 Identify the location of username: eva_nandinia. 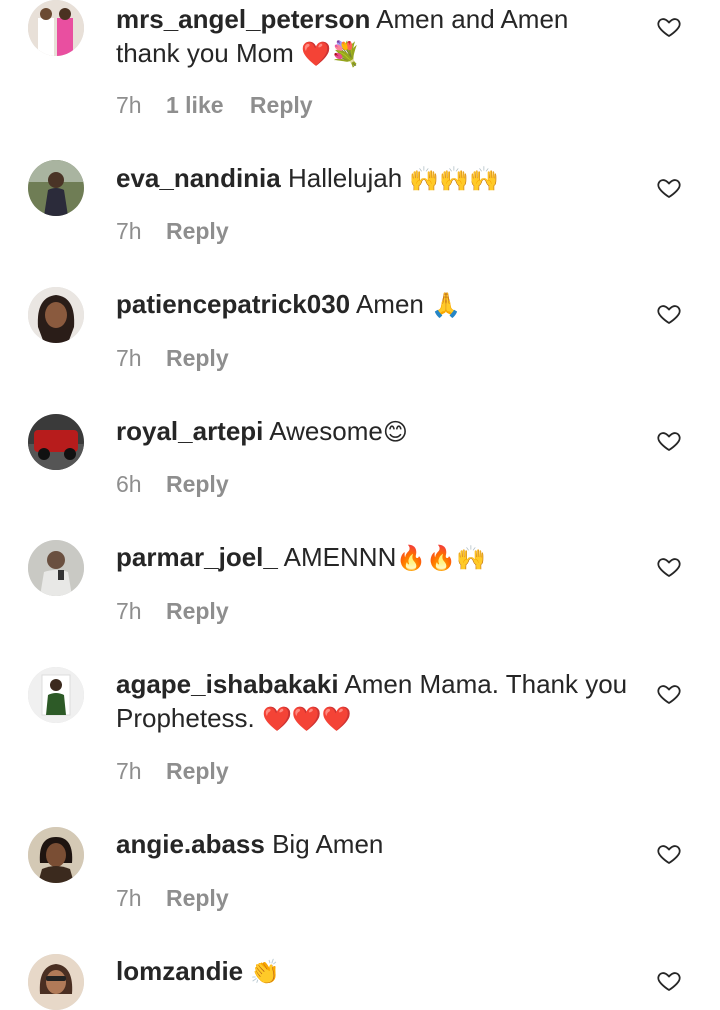
(198, 178).